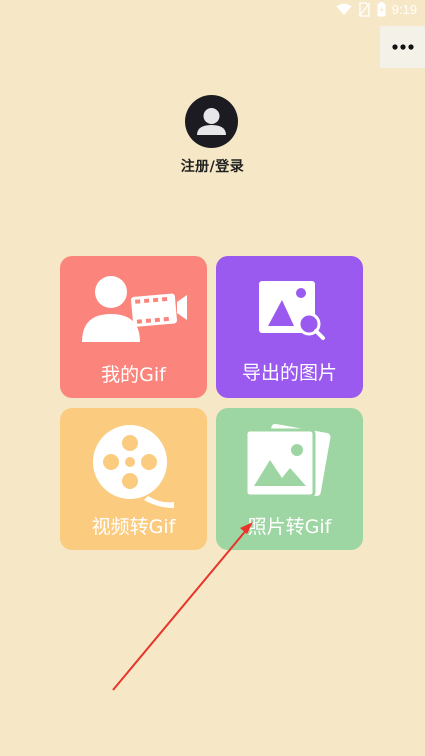 The width and height of the screenshot is (425, 756). I want to click on status-bar: 9:19, so click(212, 11).